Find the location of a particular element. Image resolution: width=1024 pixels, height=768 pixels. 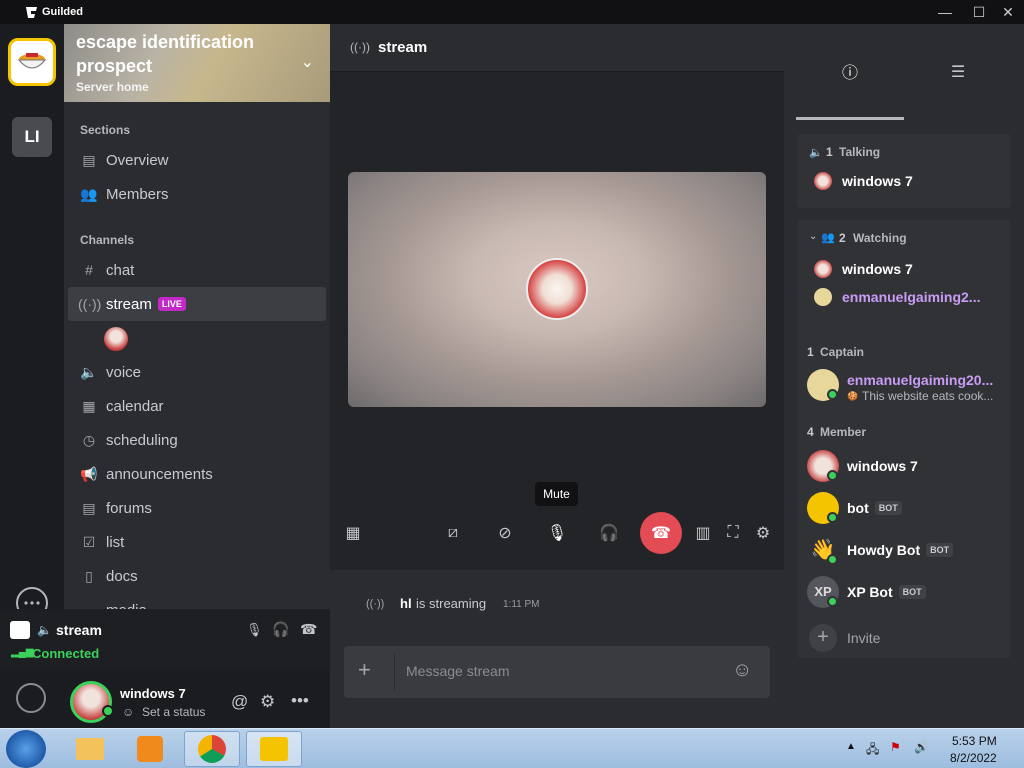

talking-count: 1 is located at coordinates (829, 152).